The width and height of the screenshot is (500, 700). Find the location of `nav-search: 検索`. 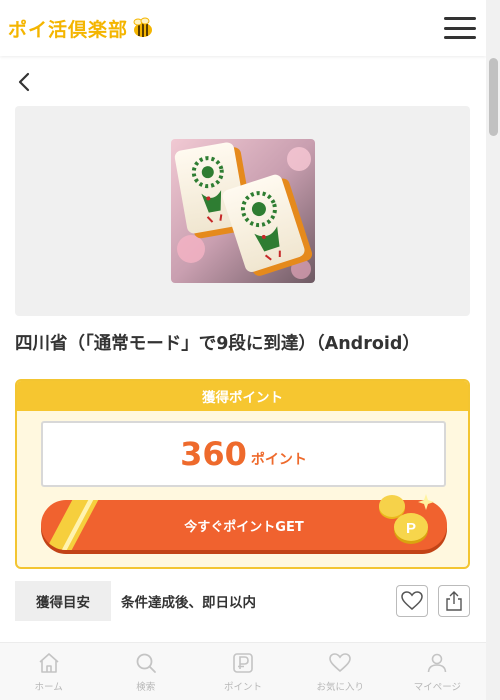

nav-search: 検索 is located at coordinates (145, 671).